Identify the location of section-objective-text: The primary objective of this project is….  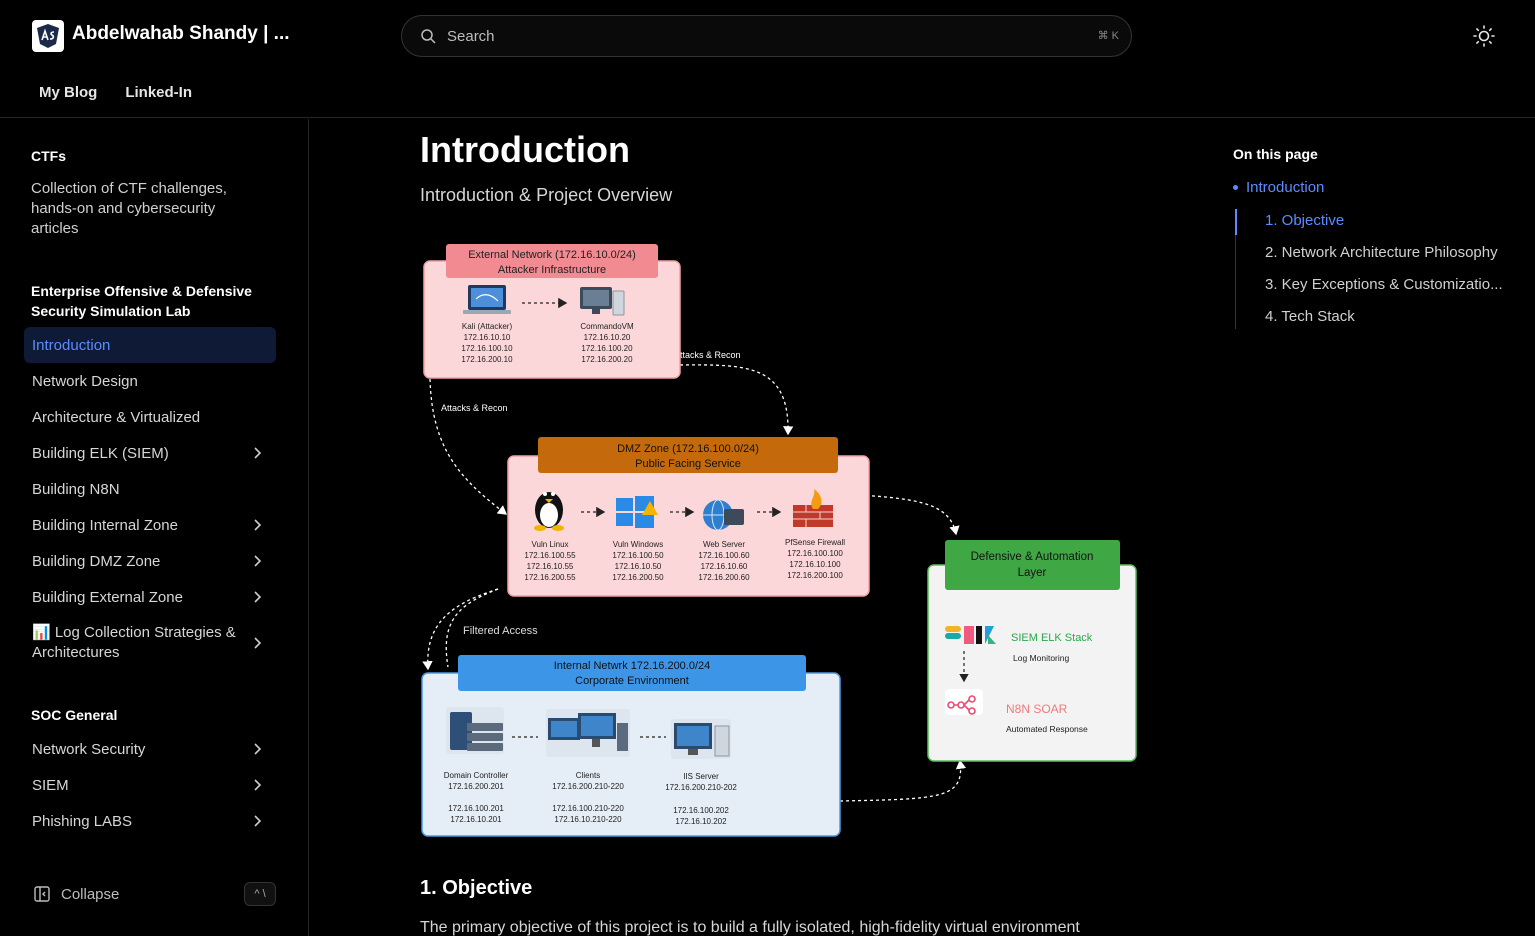
(750, 927).